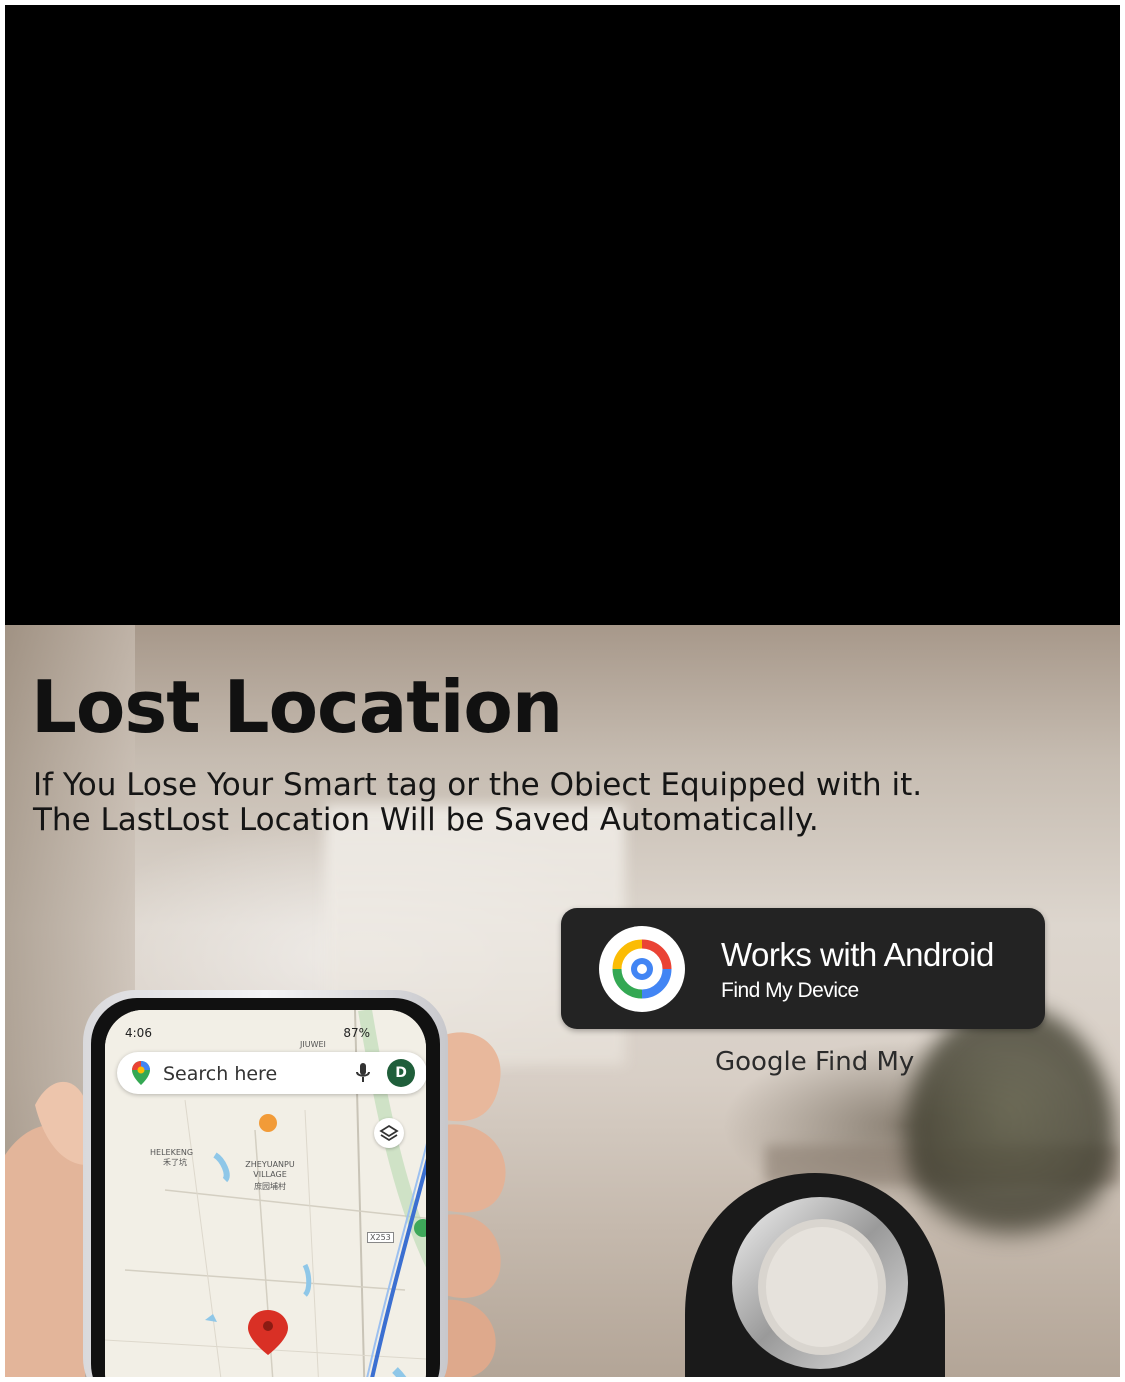 The width and height of the screenshot is (1125, 1382). Describe the element at coordinates (141, 1073) in the screenshot. I see `maps-pin-icon` at that location.